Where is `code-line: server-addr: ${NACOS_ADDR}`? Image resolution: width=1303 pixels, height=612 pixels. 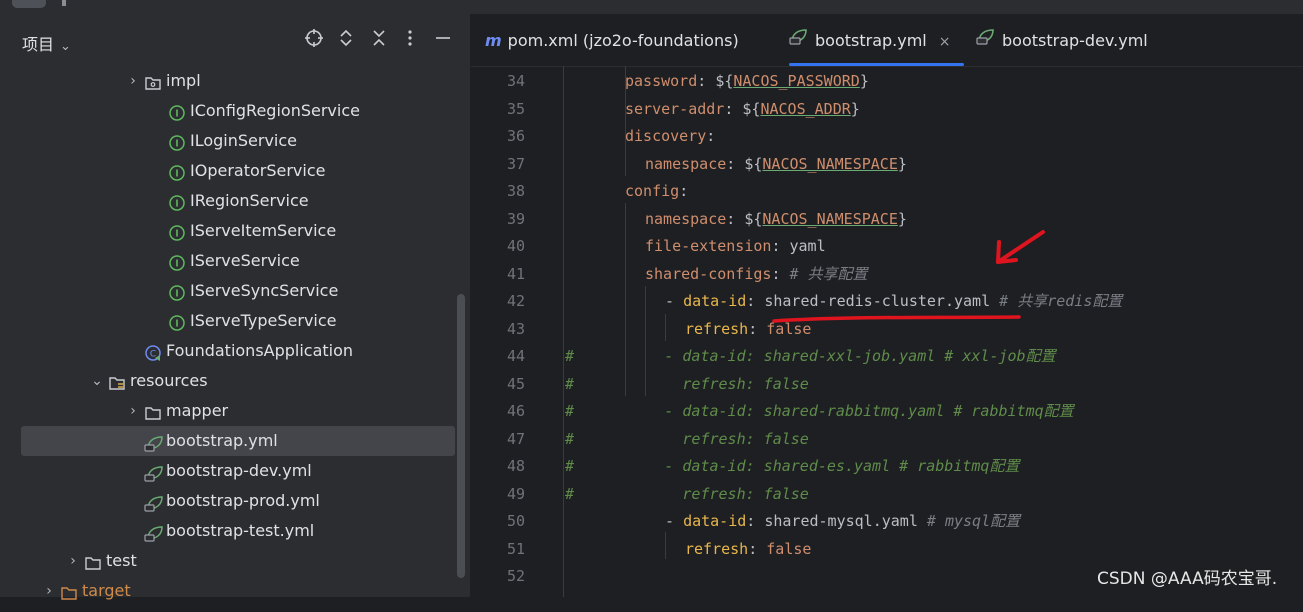 code-line: server-addr: ${NACOS_ADDR} is located at coordinates (742, 109).